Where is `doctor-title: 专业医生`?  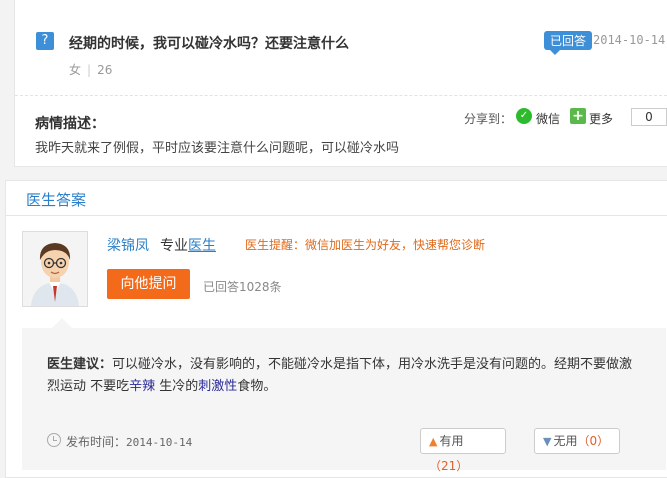
doctor-title: 专业医生 is located at coordinates (188, 245).